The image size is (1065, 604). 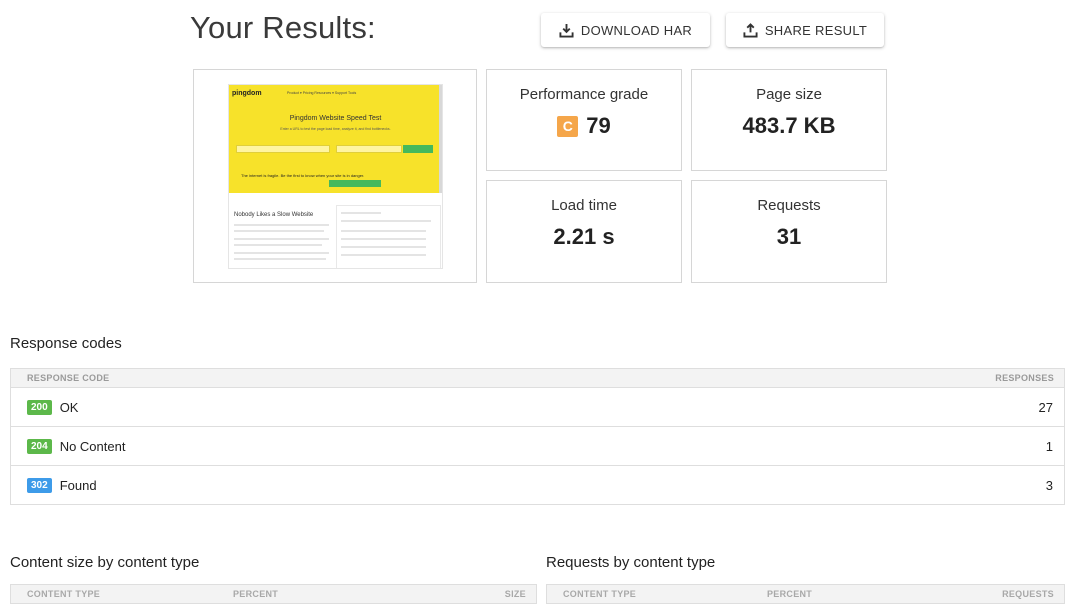 What do you see at coordinates (789, 205) in the screenshot?
I see `requests-label: Requests` at bounding box center [789, 205].